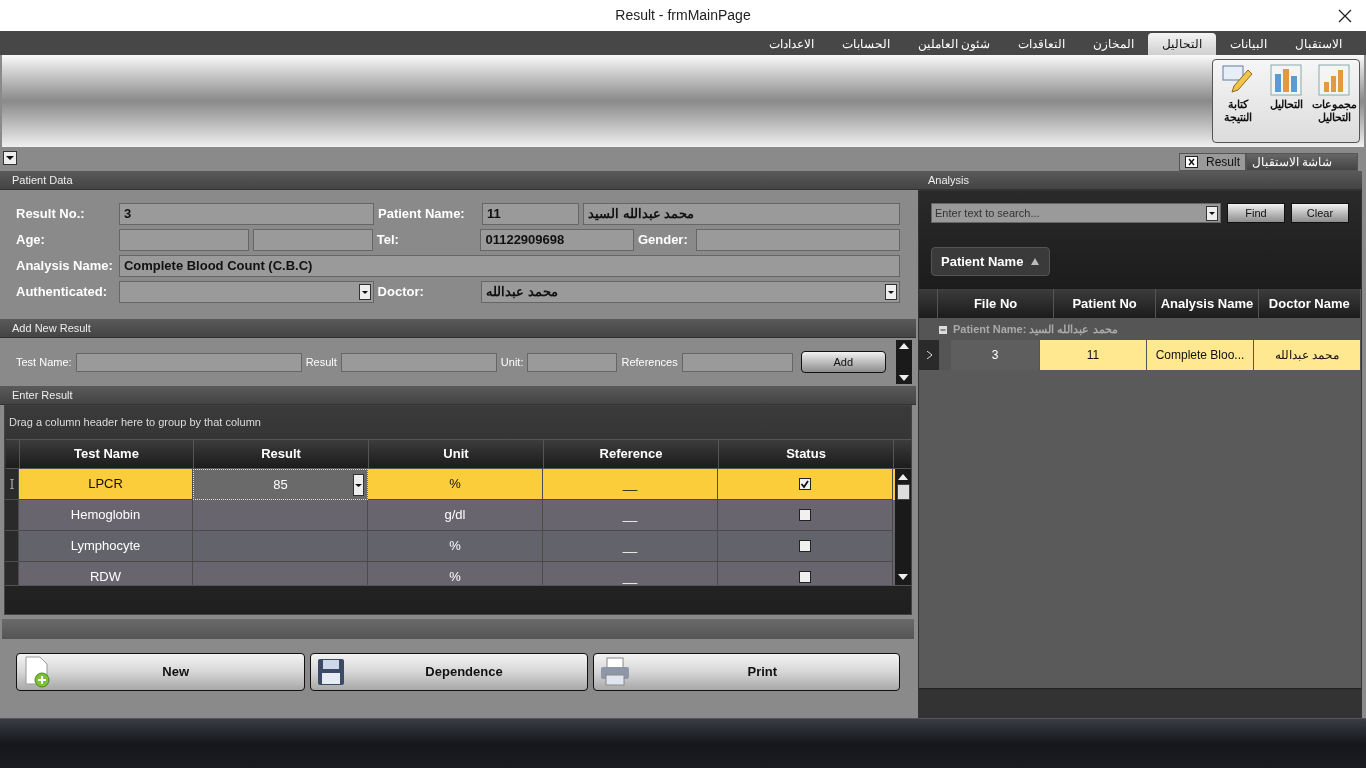  I want to click on field-label: References, so click(649, 362).